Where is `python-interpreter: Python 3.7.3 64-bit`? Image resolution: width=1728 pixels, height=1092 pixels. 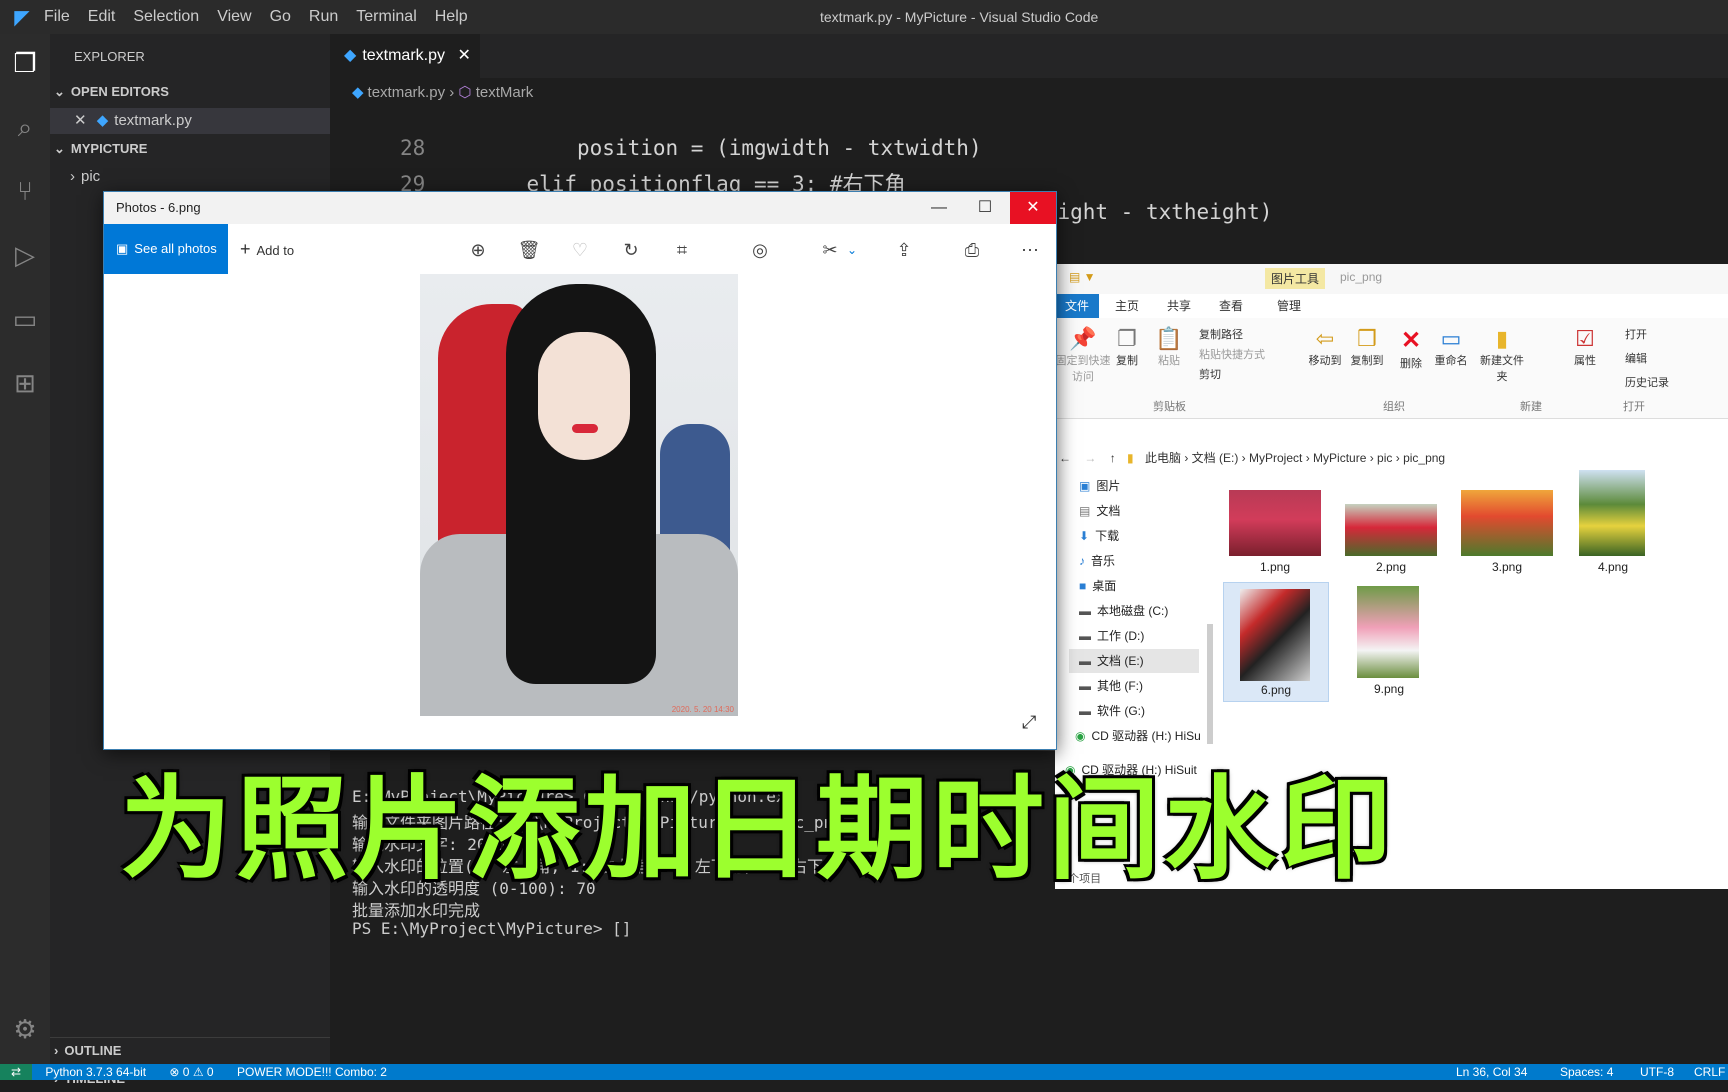
python-interpreter: Python 3.7.3 64-bit is located at coordinates (95, 1072).